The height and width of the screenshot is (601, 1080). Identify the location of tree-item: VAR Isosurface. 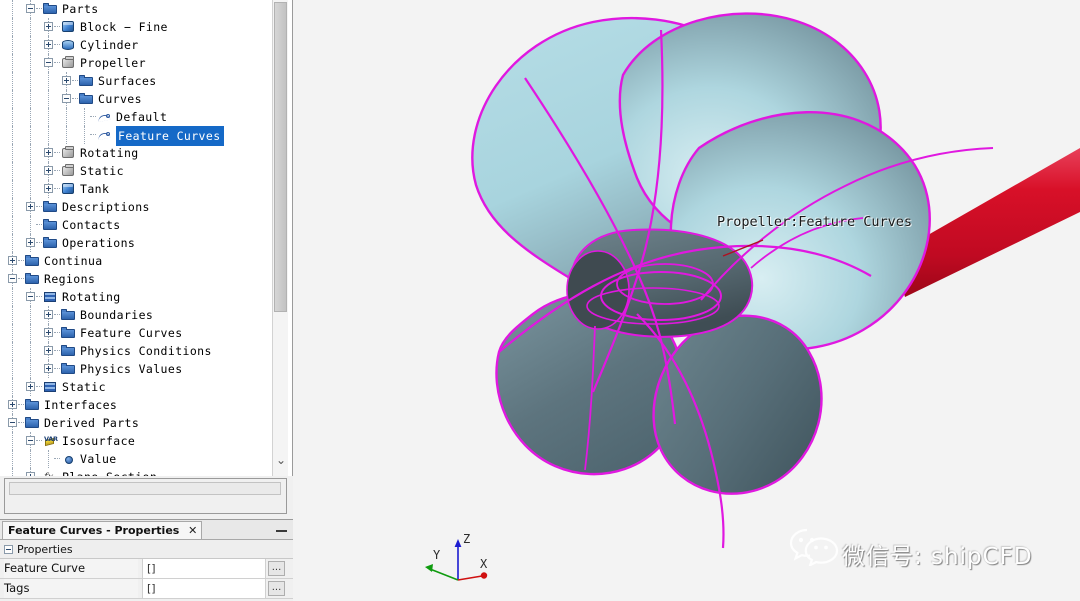
(136, 441).